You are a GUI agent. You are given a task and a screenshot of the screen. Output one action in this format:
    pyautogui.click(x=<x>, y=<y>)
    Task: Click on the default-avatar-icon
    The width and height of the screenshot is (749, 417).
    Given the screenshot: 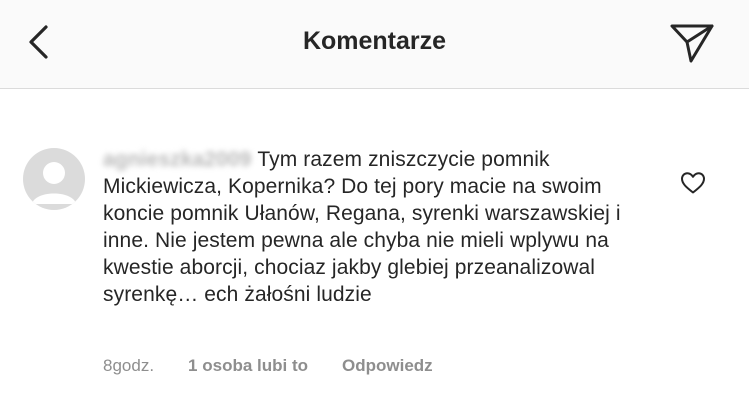 What is the action you would take?
    pyautogui.click(x=54, y=183)
    